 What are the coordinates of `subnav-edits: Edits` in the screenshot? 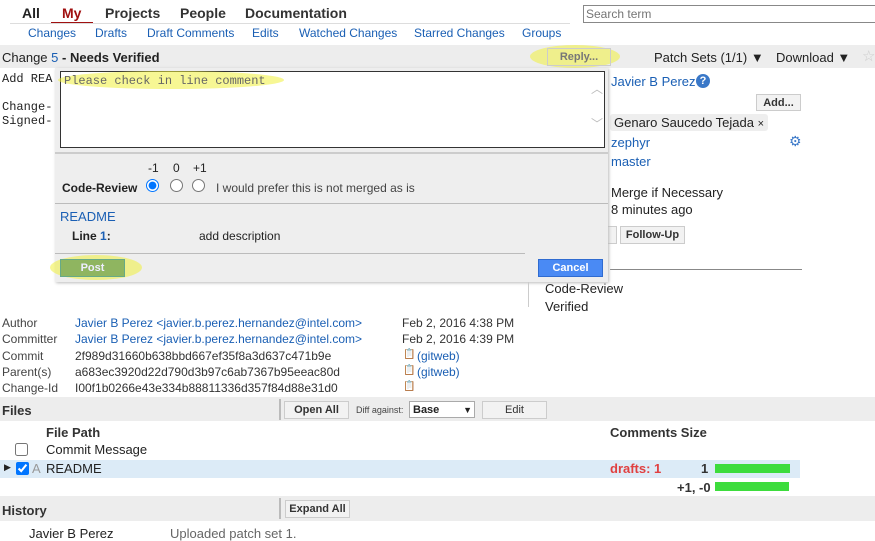 It's located at (265, 33).